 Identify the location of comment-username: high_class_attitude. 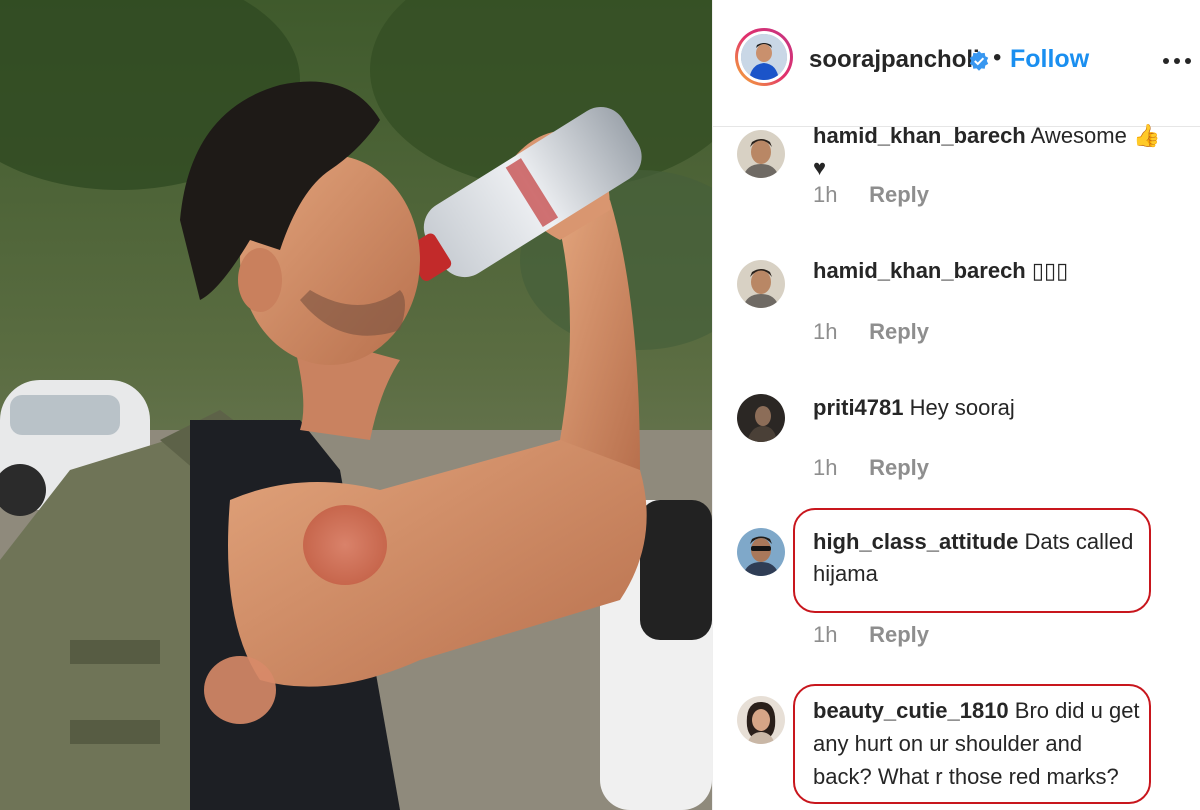
(915, 541).